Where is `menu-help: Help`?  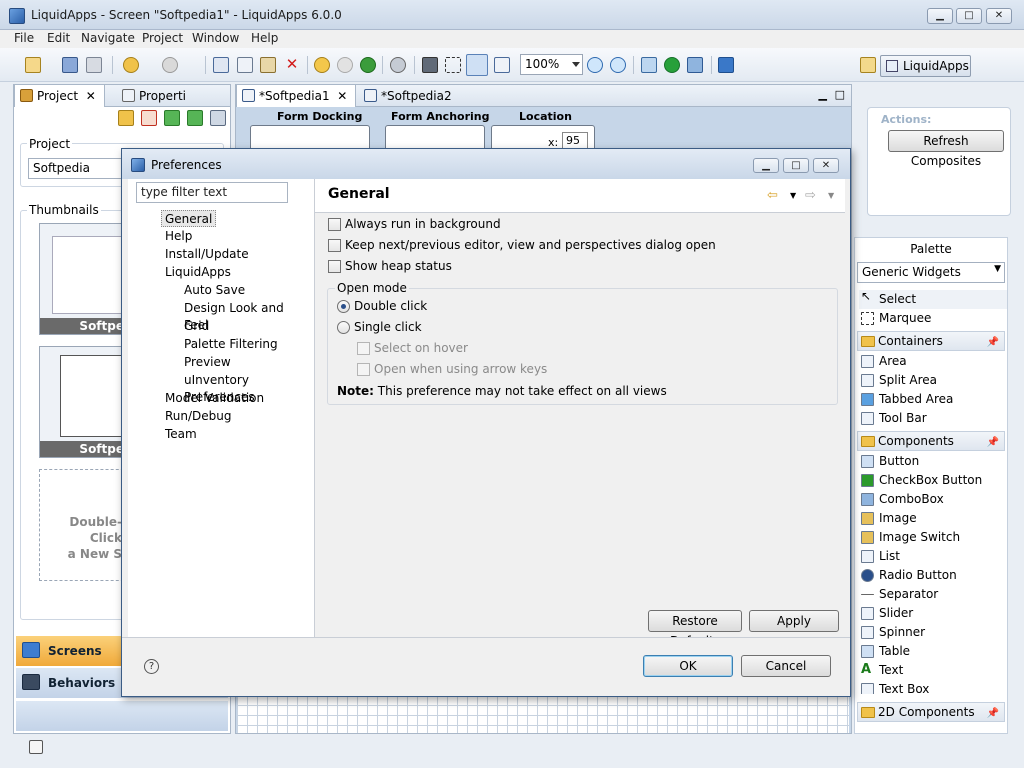 menu-help: Help is located at coordinates (264, 38).